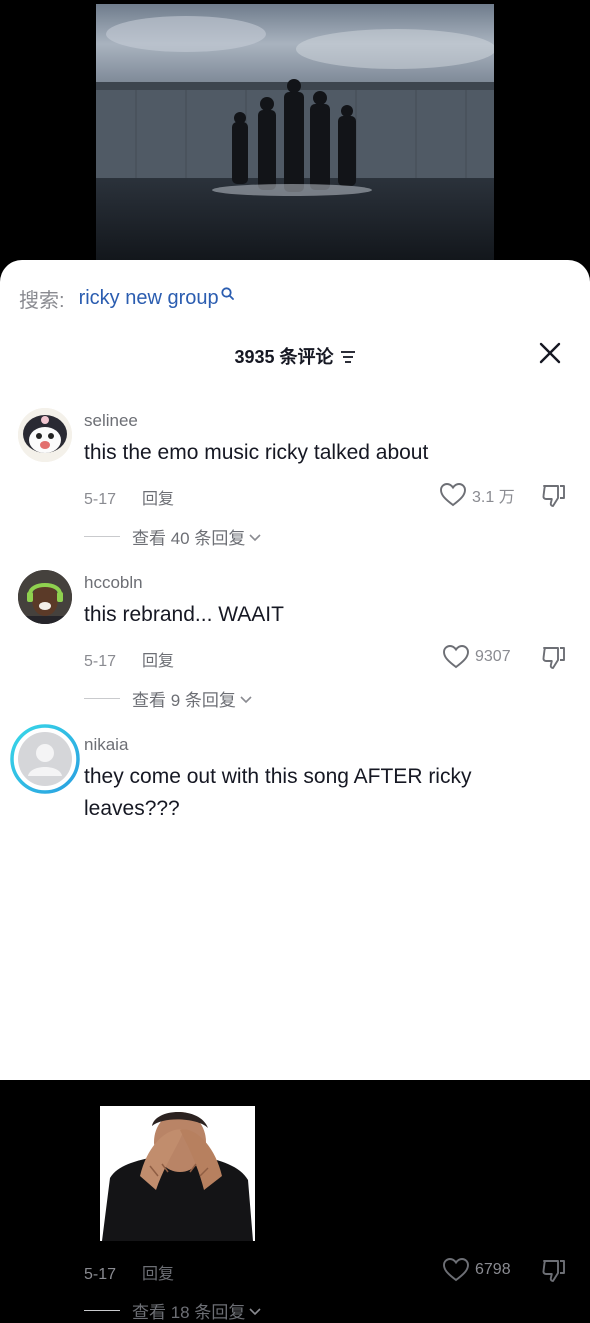  I want to click on view-replies-button: 查看 40 条回复, so click(172, 536).